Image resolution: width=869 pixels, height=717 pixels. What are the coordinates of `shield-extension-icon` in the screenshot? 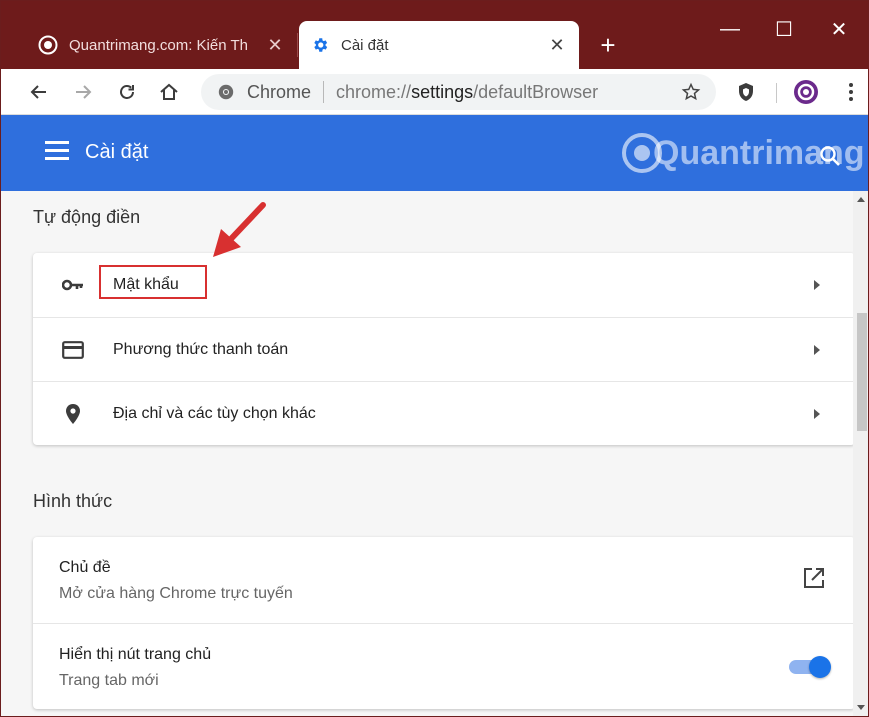 It's located at (746, 92).